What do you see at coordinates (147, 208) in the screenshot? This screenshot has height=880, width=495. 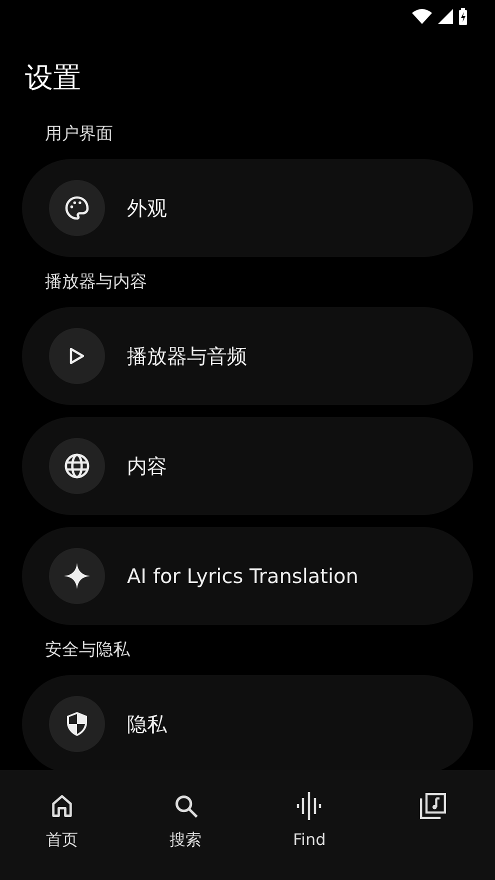 I see `item-label: 外观` at bounding box center [147, 208].